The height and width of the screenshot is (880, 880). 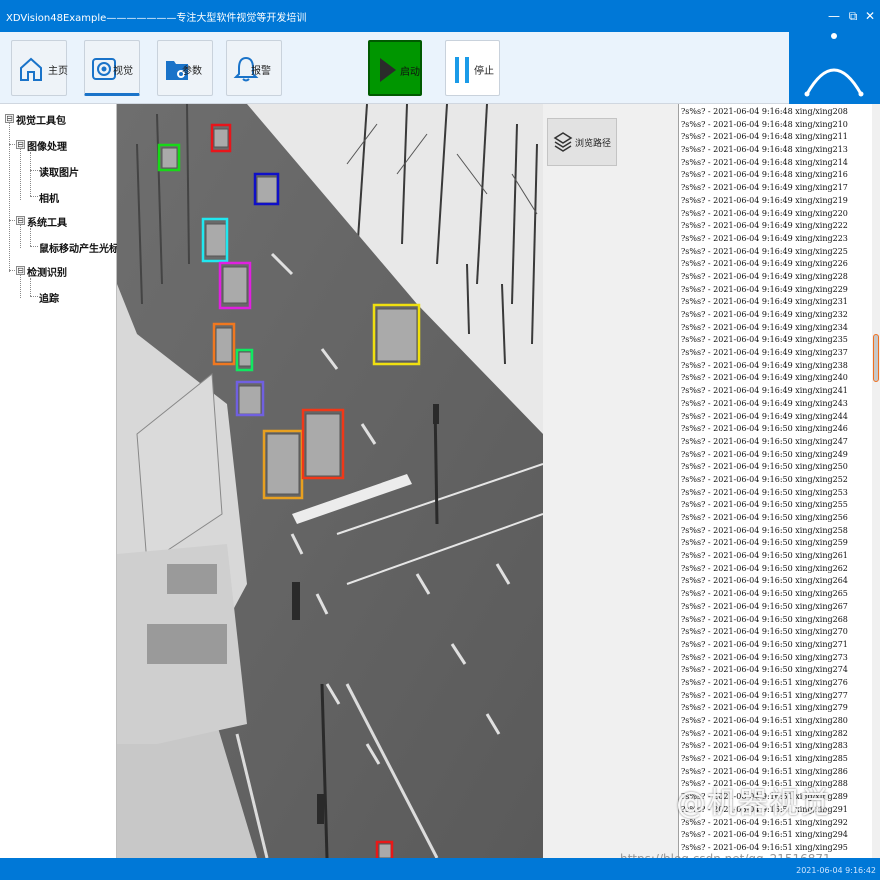 What do you see at coordinates (764, 556) in the screenshot?
I see `log-line: ?s%s? - 2021-06-04 9:16:50 xing/xing261` at bounding box center [764, 556].